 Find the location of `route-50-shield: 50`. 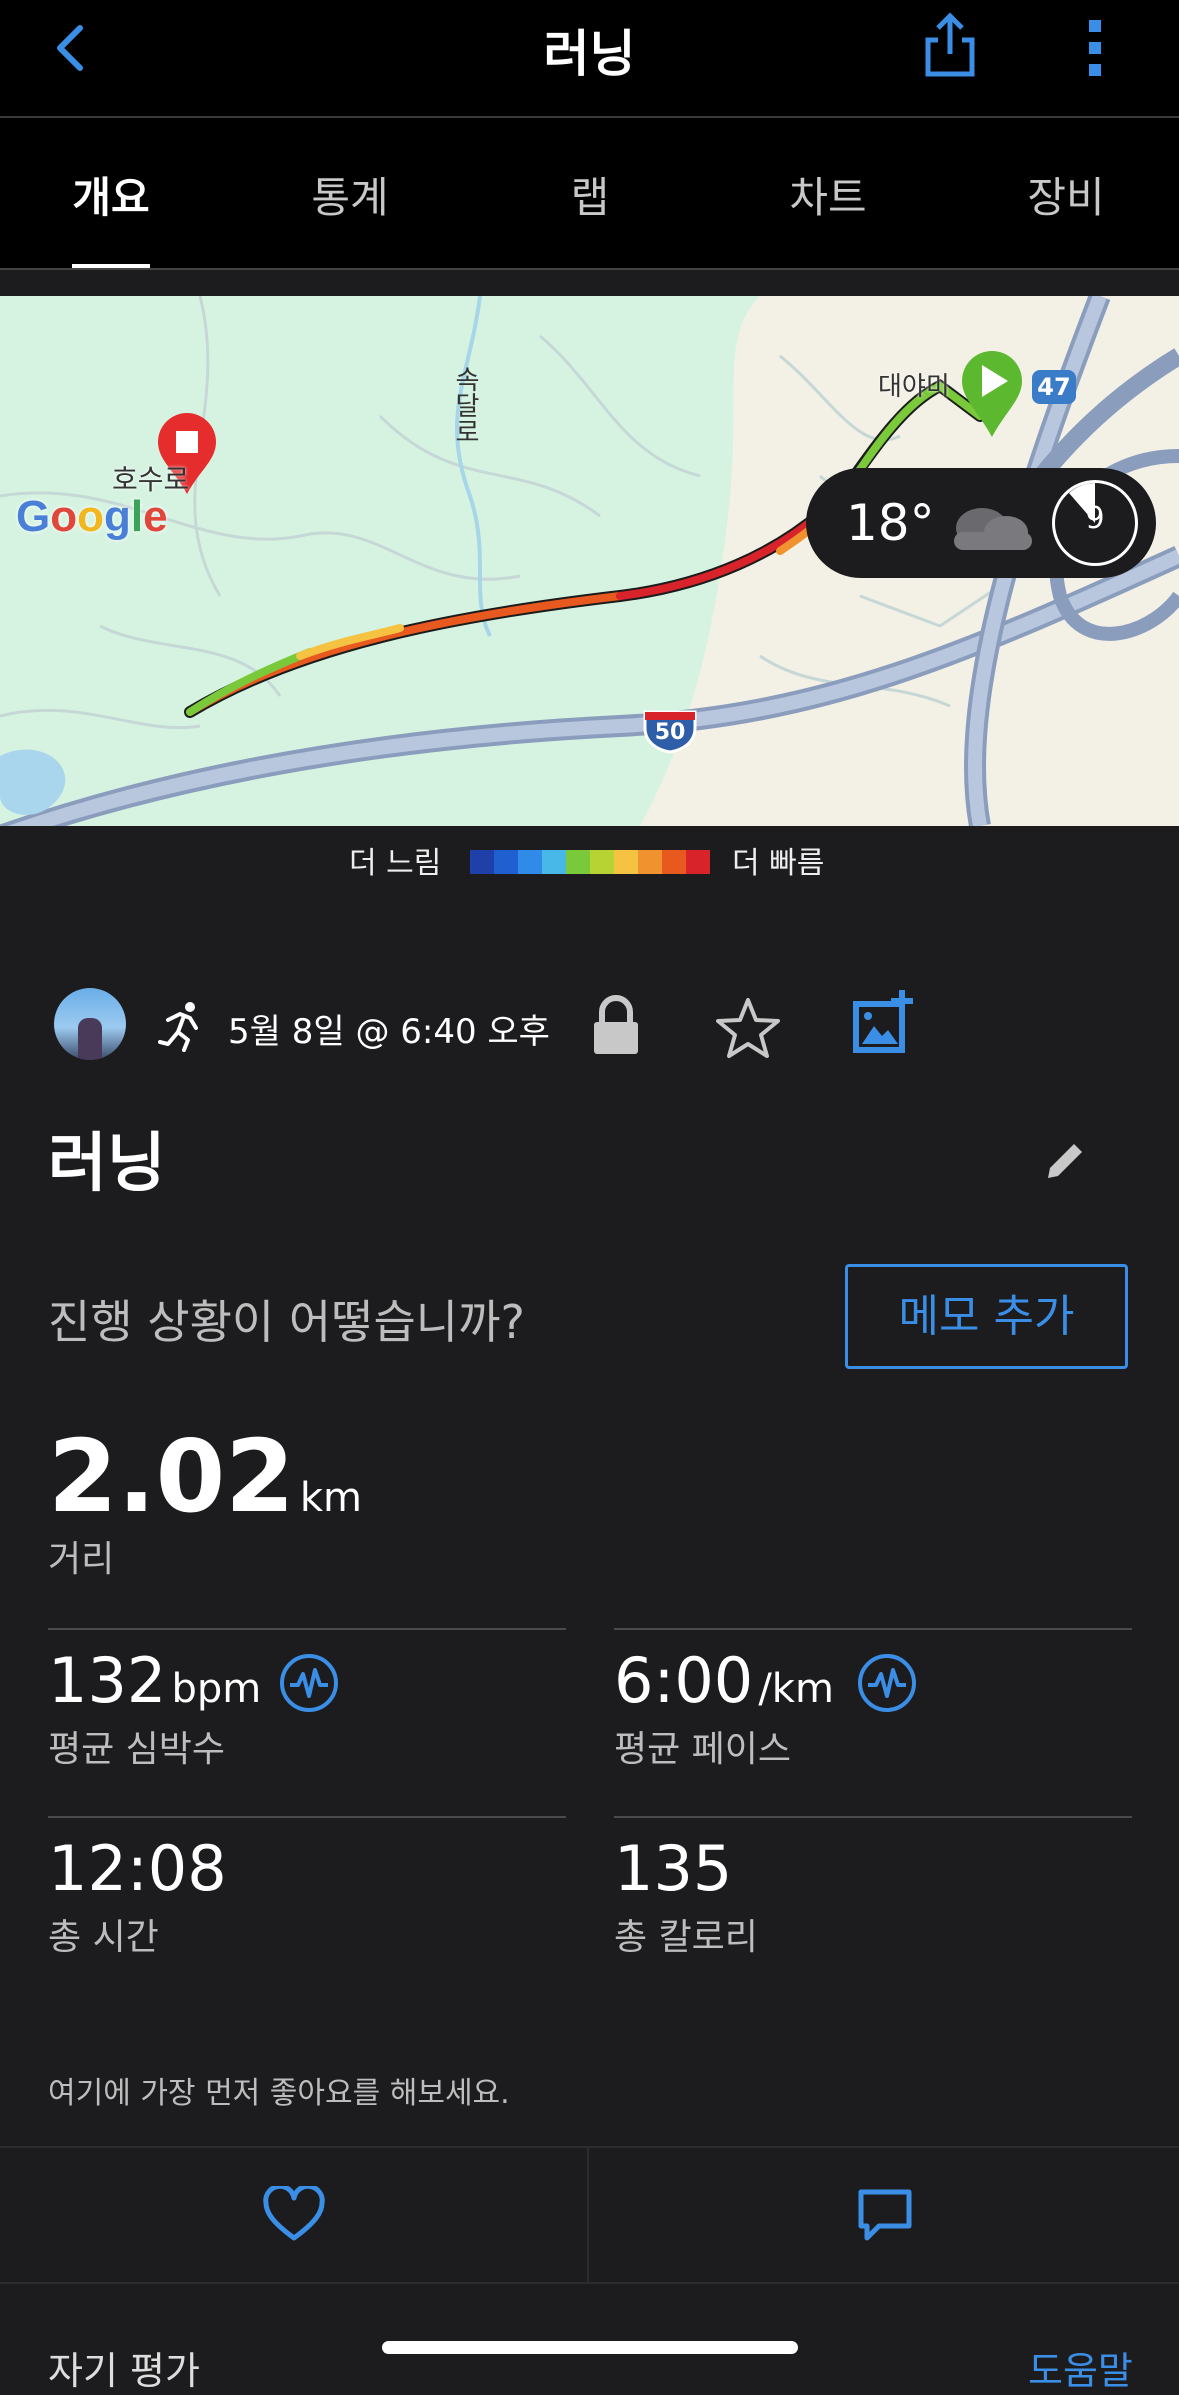

route-50-shield: 50 is located at coordinates (670, 730).